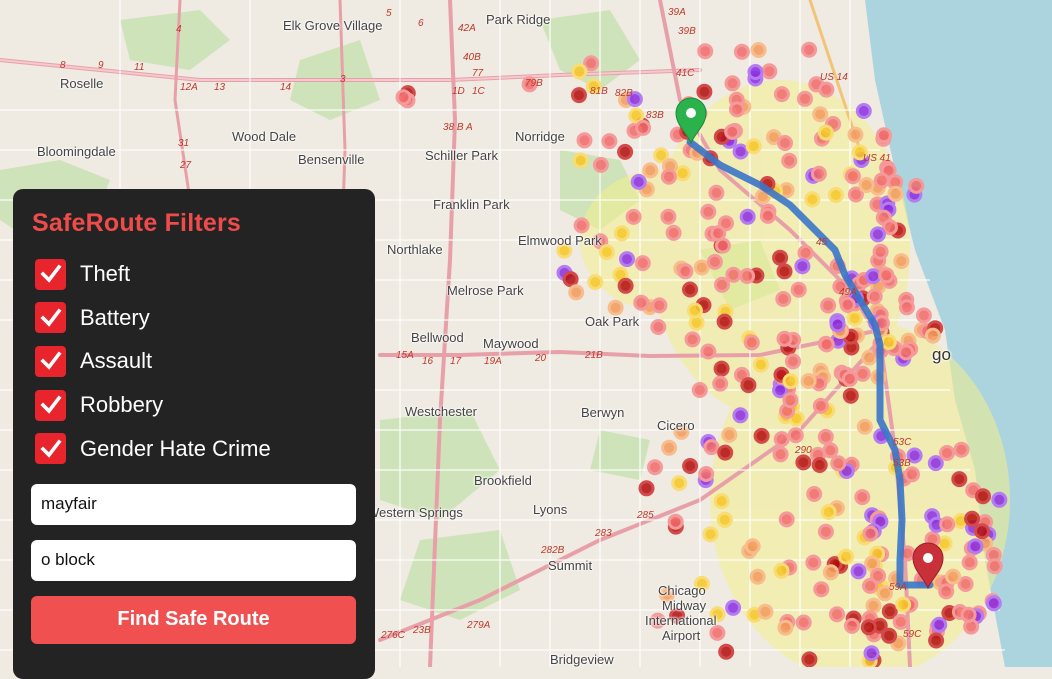 The height and width of the screenshot is (679, 1052). Describe the element at coordinates (195, 405) in the screenshot. I see `filter-robbery: Robbery` at that location.